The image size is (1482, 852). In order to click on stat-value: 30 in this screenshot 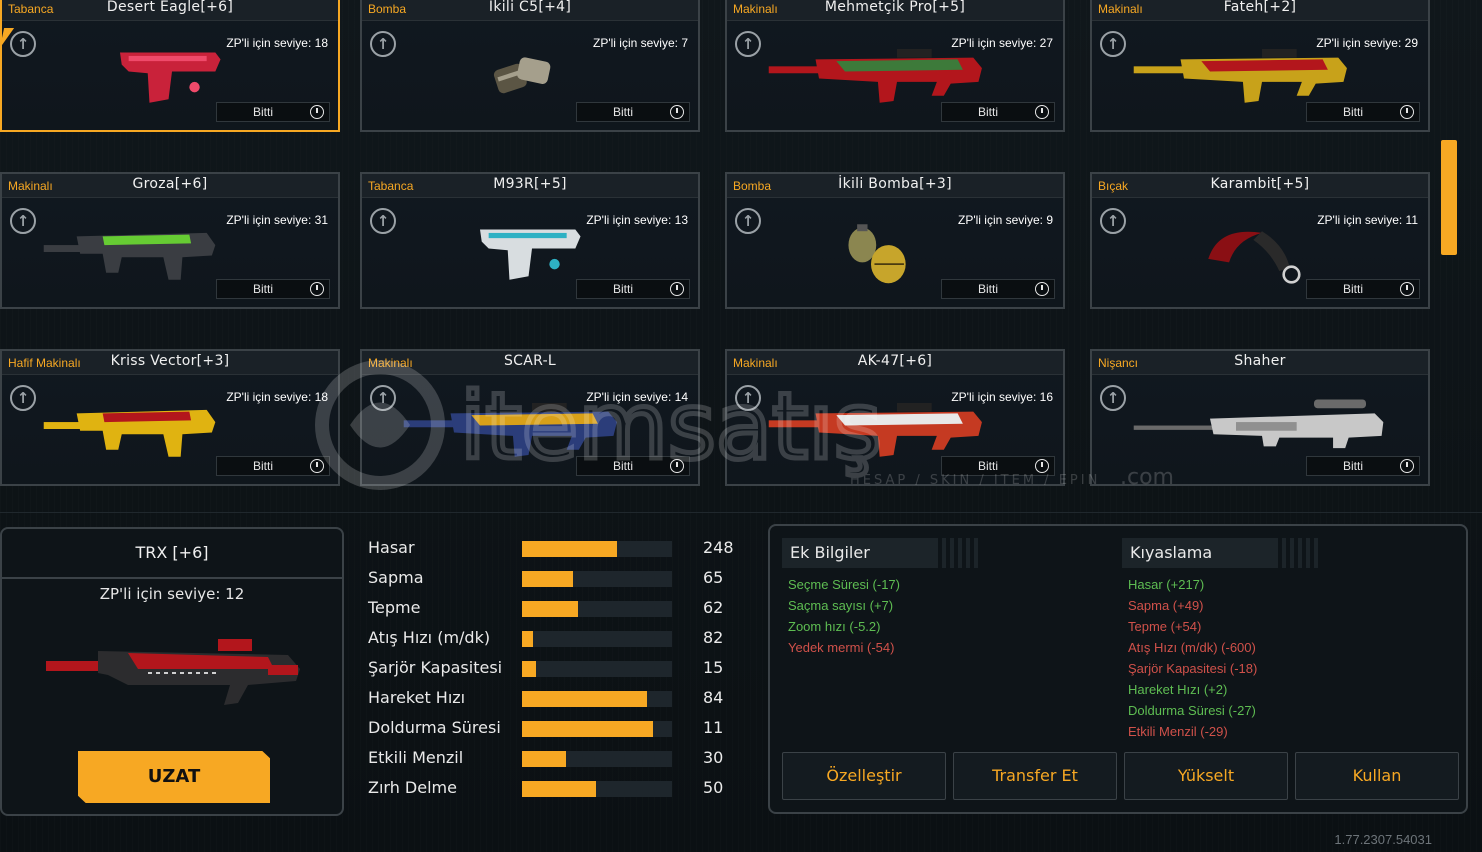, I will do `click(713, 757)`.